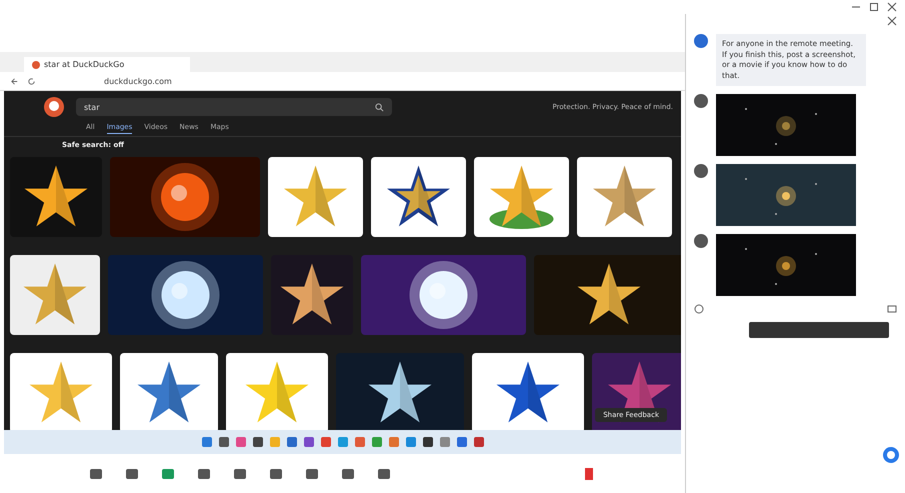 The height and width of the screenshot is (493, 905). I want to click on maximize-icon, so click(874, 7).